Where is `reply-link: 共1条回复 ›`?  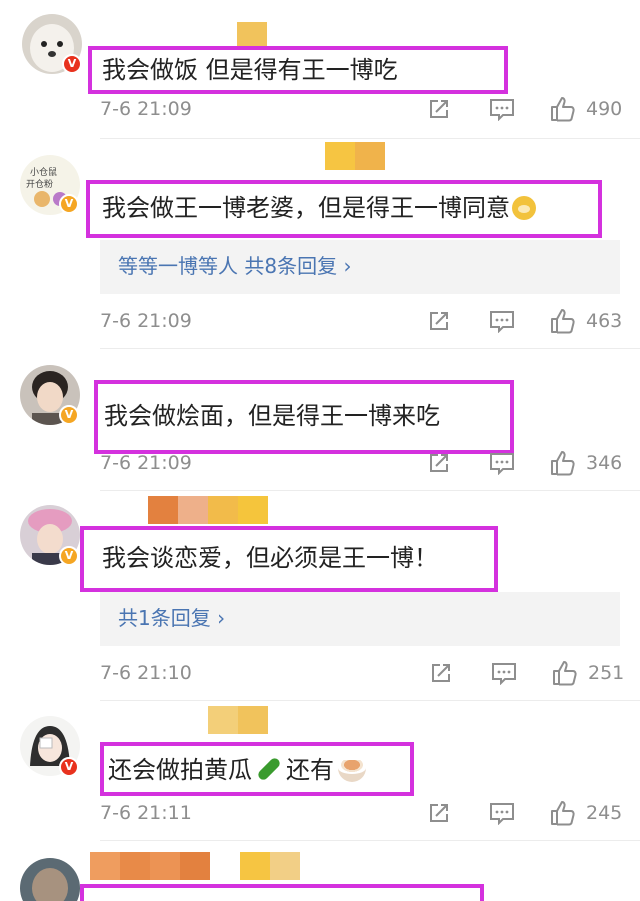 reply-link: 共1条回复 › is located at coordinates (171, 618).